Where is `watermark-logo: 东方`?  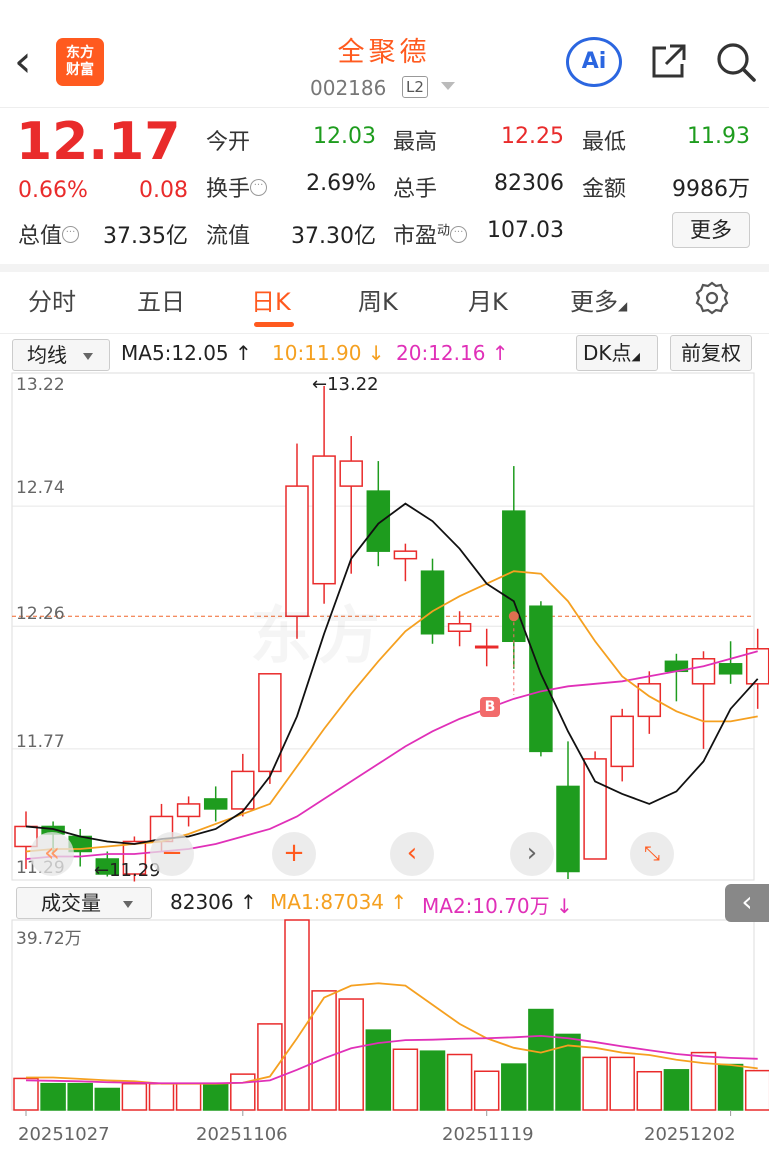
watermark-logo: 东方 is located at coordinates (318, 630).